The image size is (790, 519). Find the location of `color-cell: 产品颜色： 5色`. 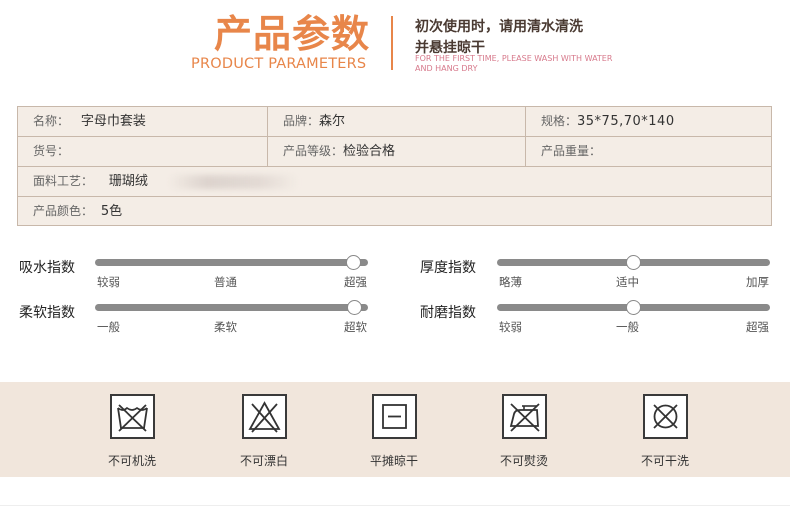

color-cell: 产品颜色： 5色 is located at coordinates (394, 211).